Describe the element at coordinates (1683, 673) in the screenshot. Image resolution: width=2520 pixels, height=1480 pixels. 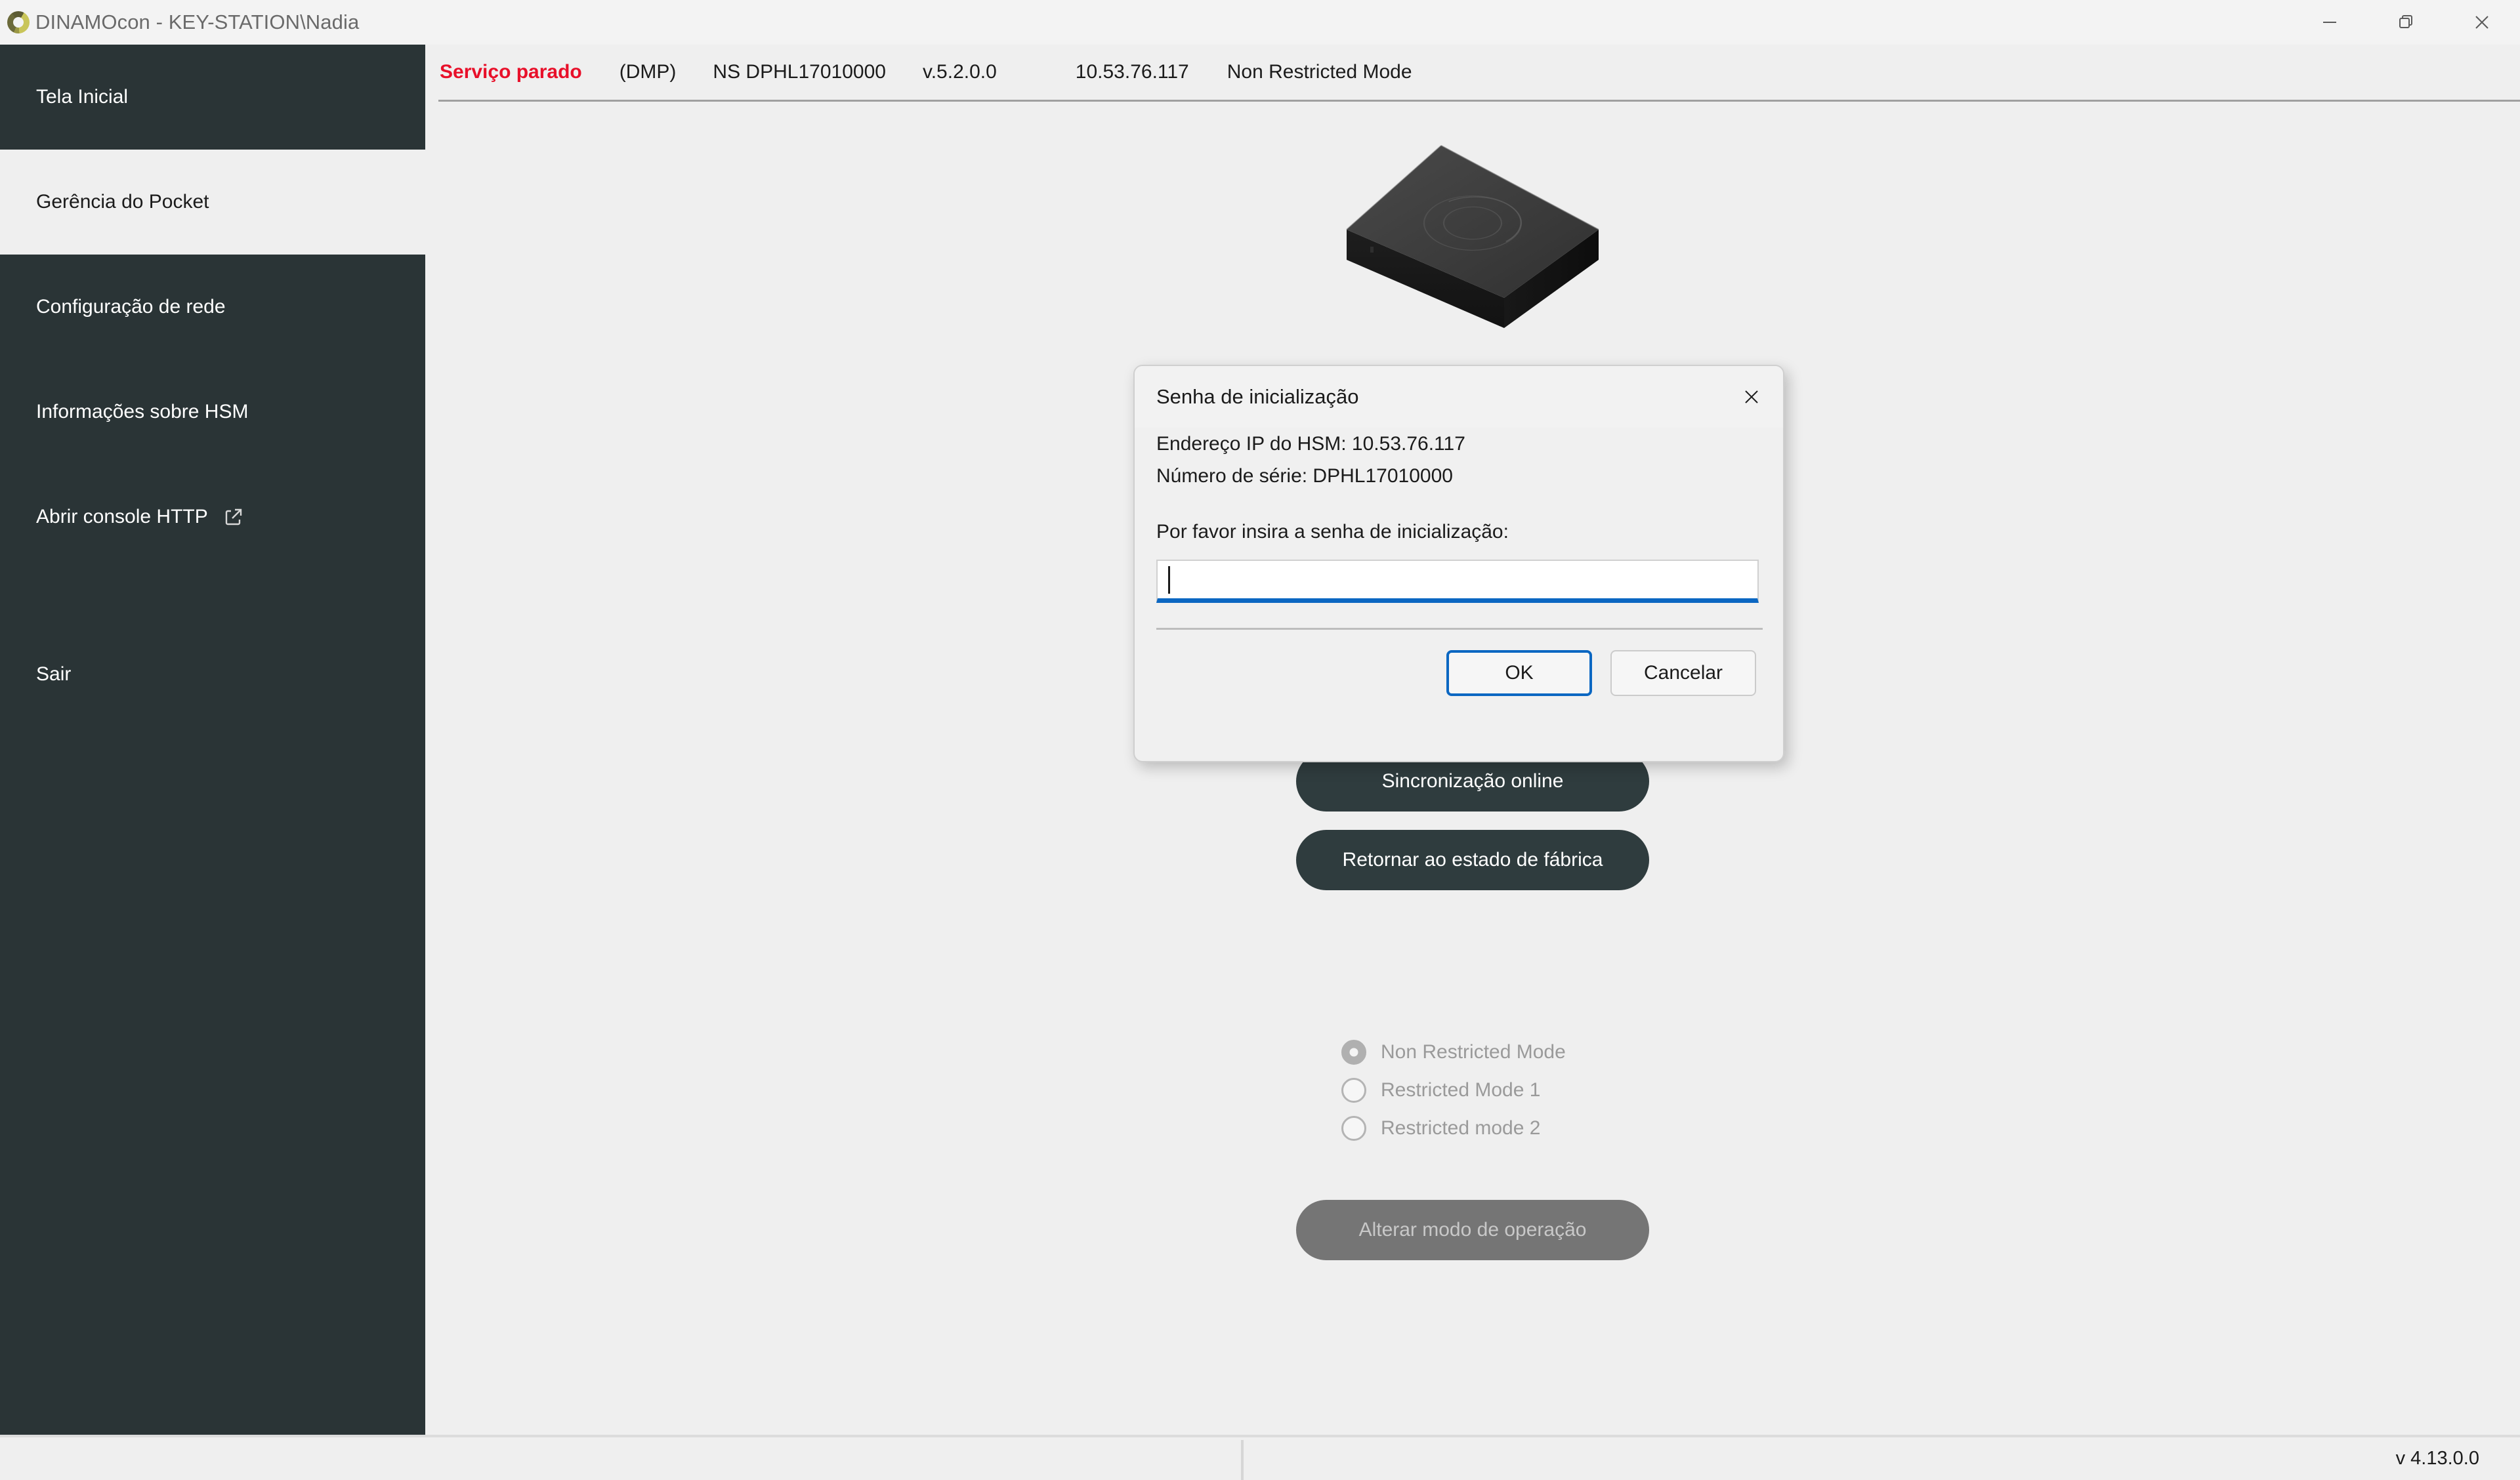
I see `cancel-button: Cancelar` at that location.